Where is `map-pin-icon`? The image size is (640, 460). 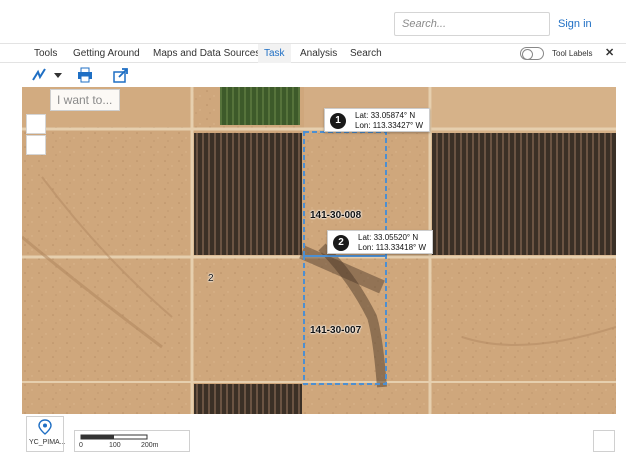
map-pin-icon is located at coordinates (45, 427).